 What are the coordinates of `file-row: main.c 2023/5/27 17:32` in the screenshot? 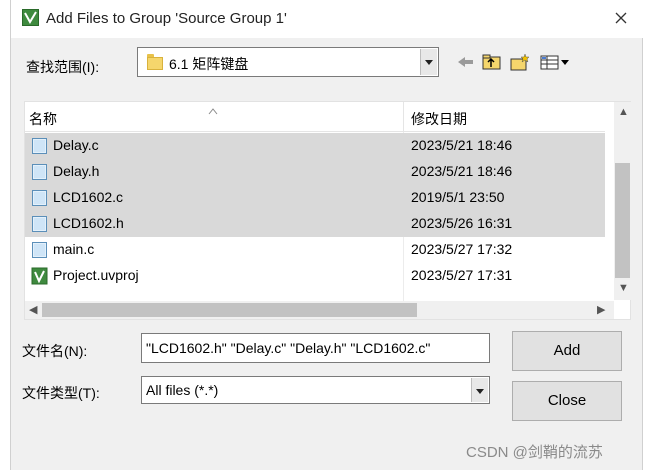 It's located at (315, 250).